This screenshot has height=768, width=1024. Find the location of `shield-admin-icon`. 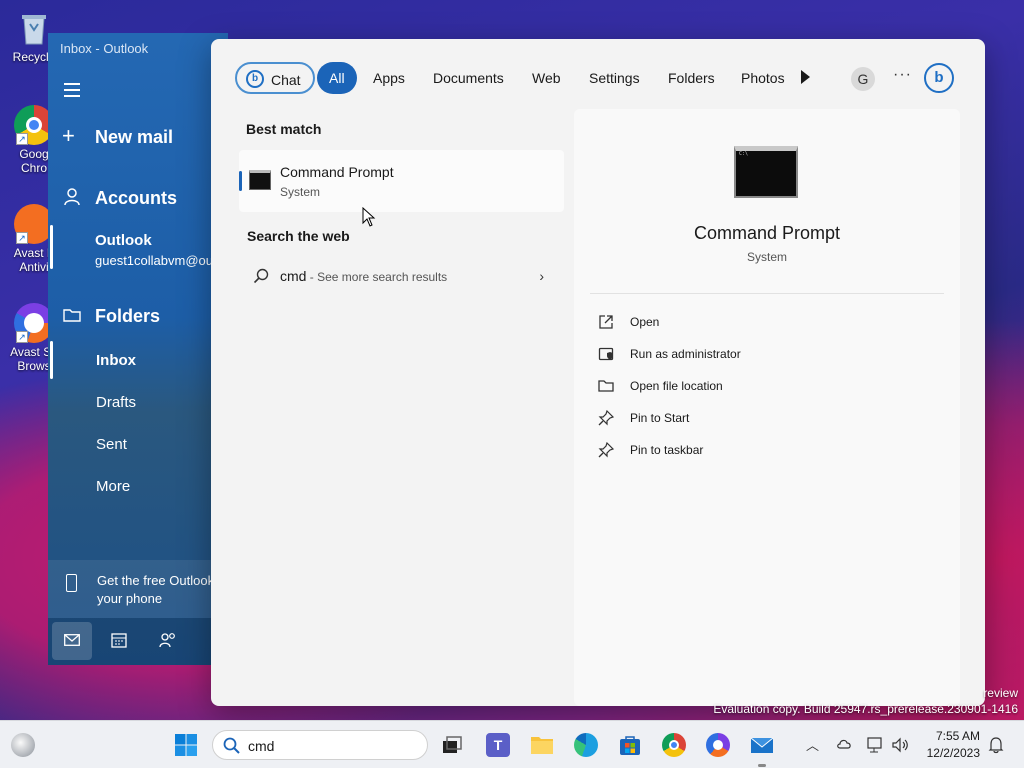

shield-admin-icon is located at coordinates (606, 354).